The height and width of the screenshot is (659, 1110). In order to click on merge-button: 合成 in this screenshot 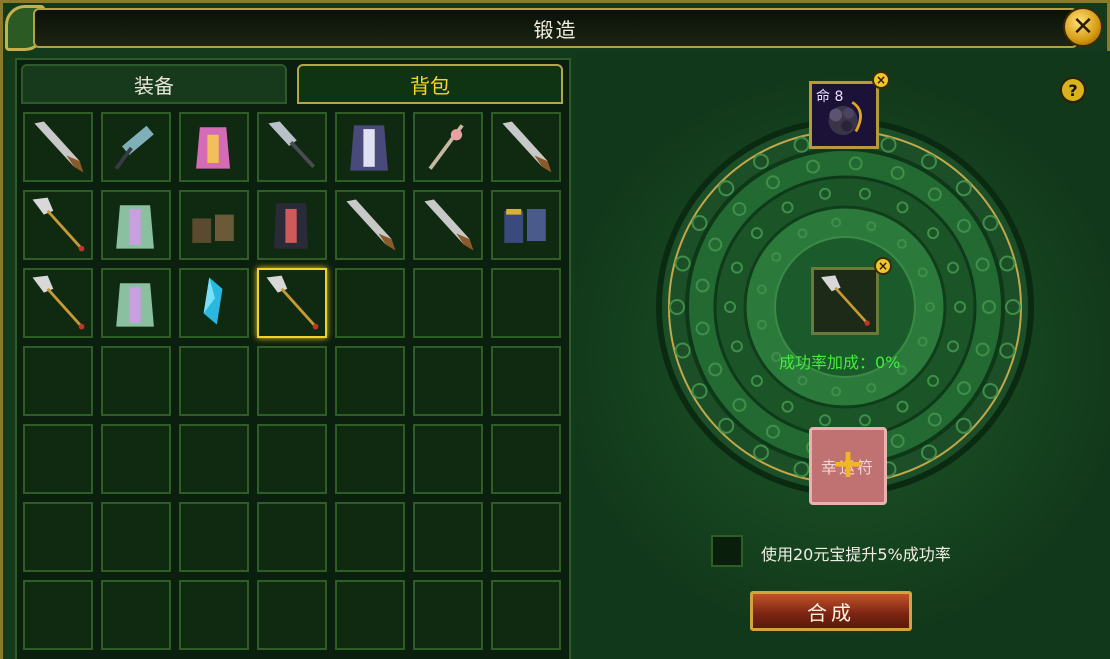, I will do `click(831, 611)`.